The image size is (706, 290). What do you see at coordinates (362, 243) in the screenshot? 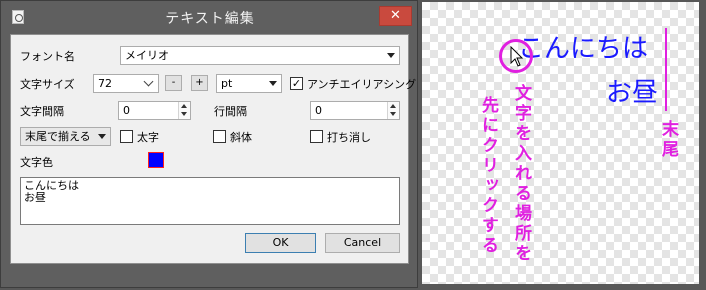
I see `cancel-button: Cancel` at bounding box center [362, 243].